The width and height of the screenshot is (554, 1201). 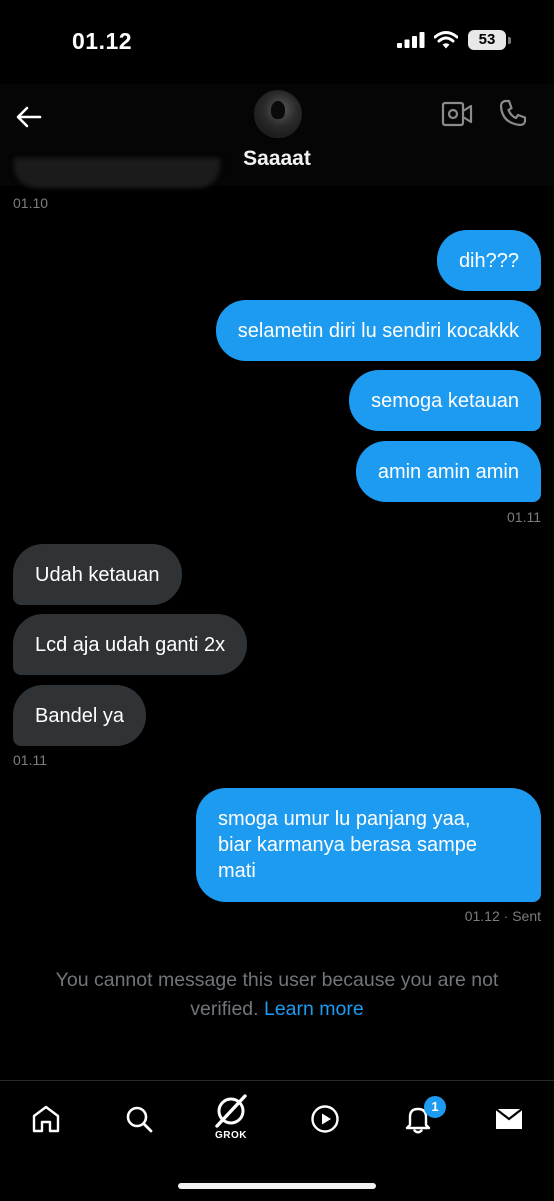 I want to click on sent-message-bubble: selametin diri lu sendiri kocakkk, so click(x=378, y=330).